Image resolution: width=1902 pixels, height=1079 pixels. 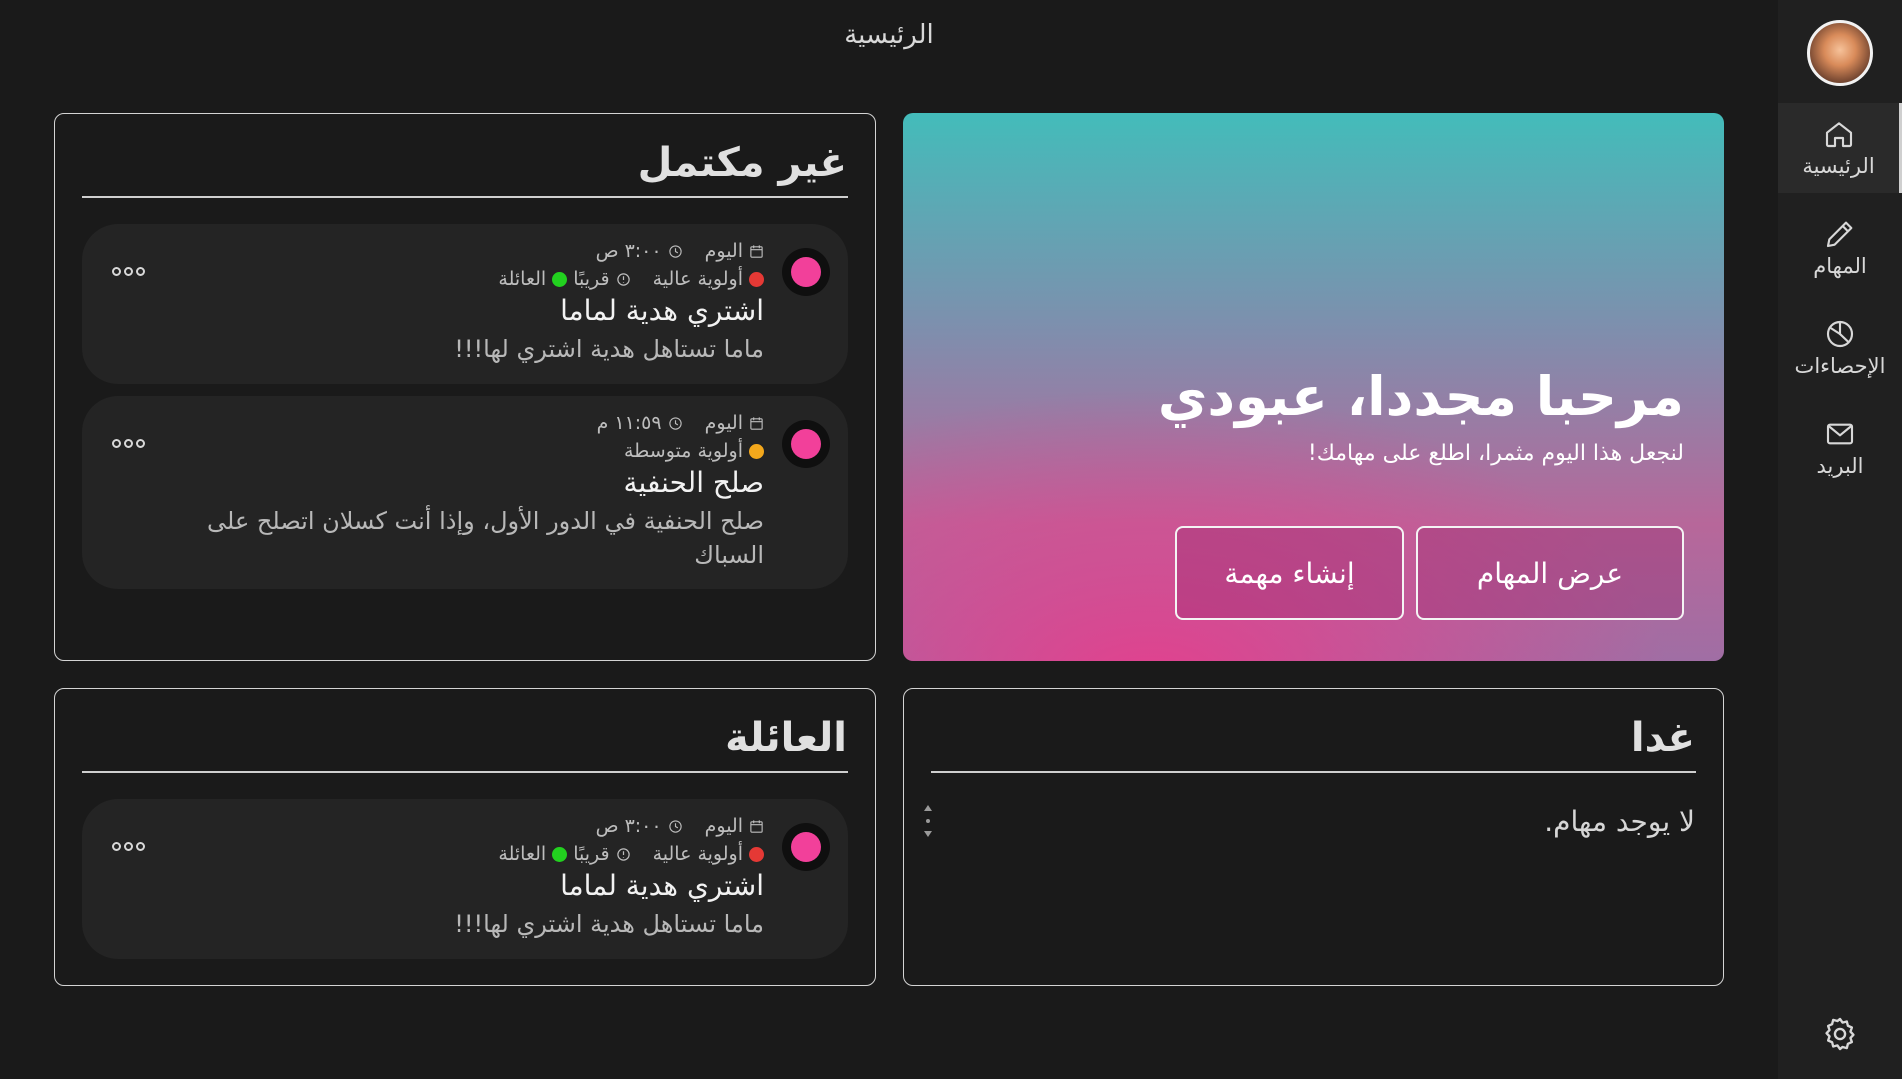 I want to click on sidebar-item-tasks: المهام, so click(x=1840, y=248).